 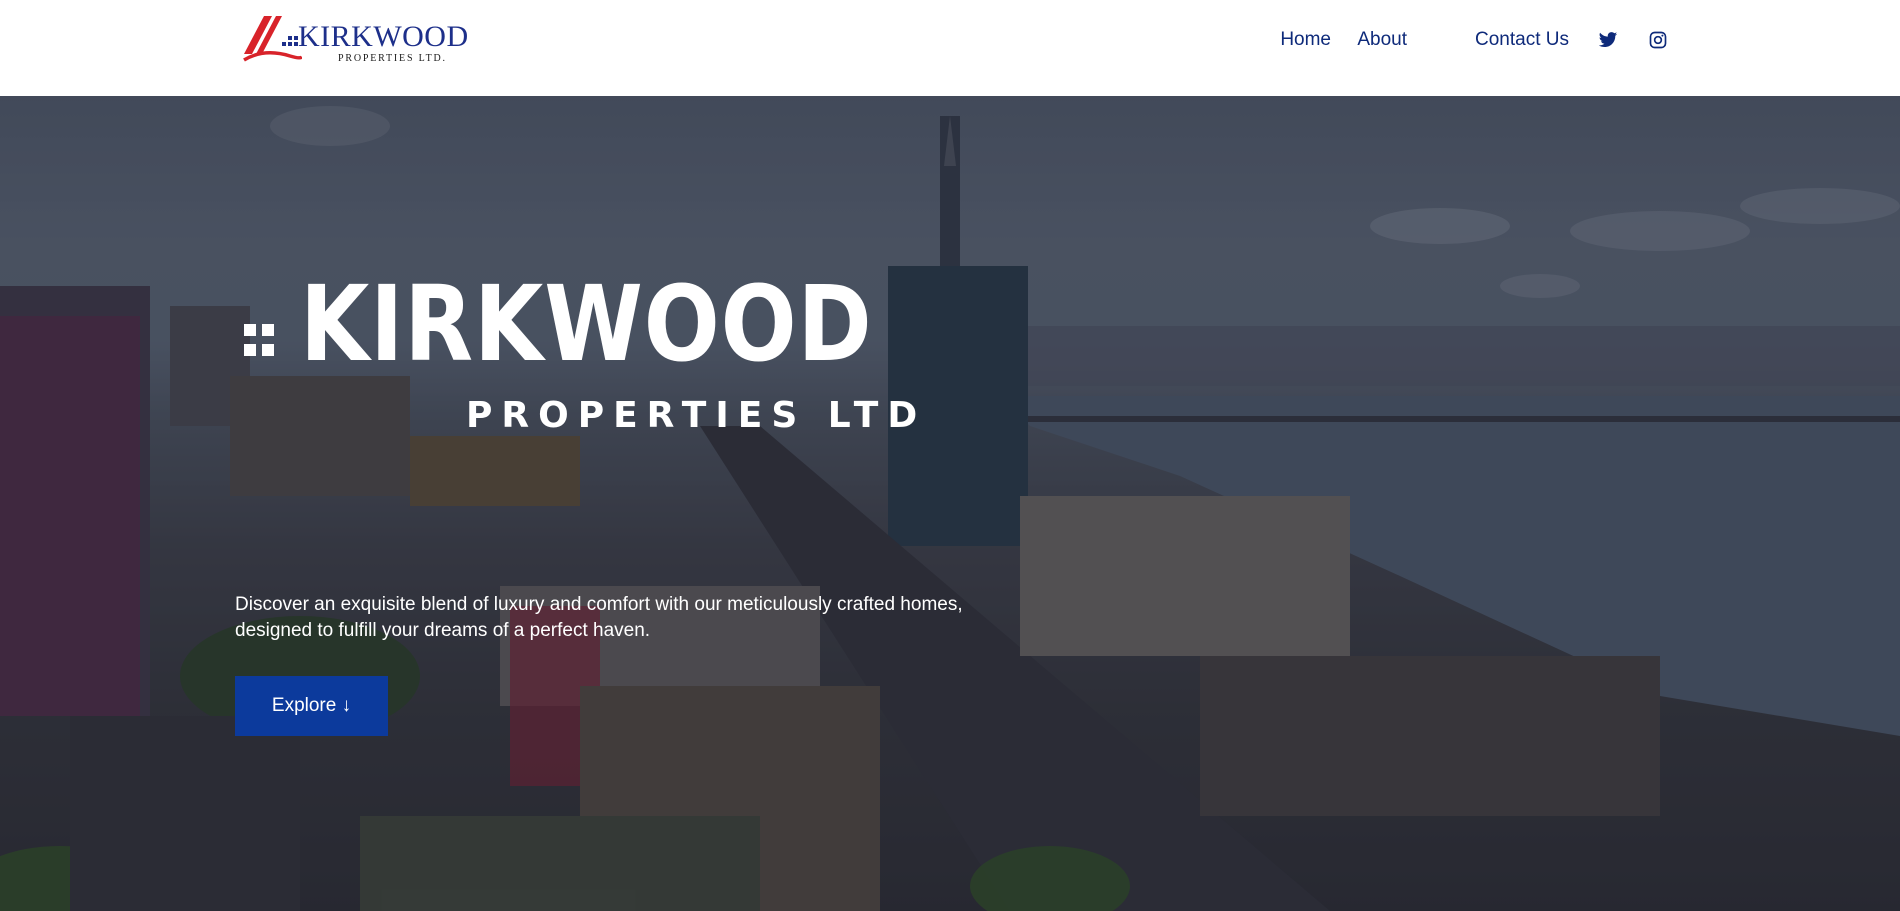 What do you see at coordinates (383, 36) in the screenshot?
I see `logo-wordmark: KIRKWOOD` at bounding box center [383, 36].